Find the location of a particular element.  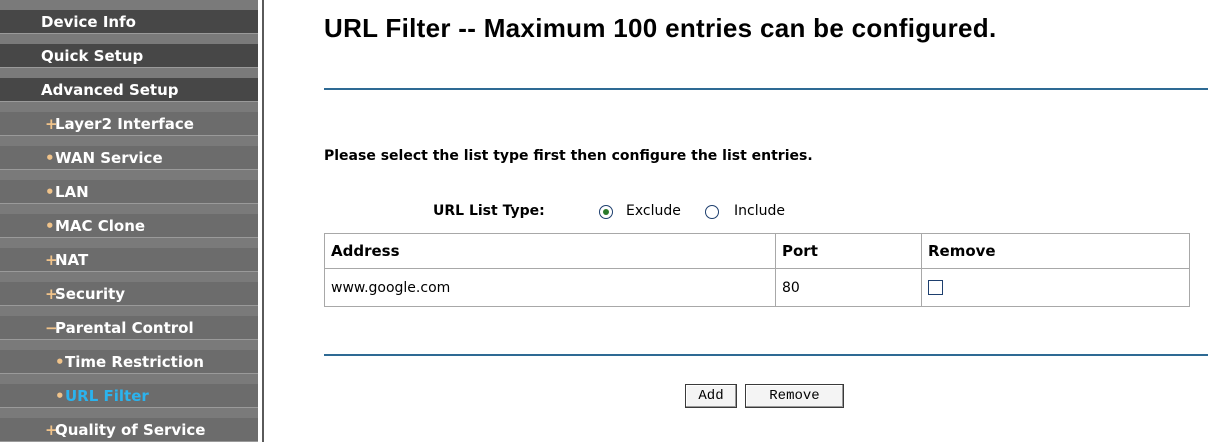

sidebar-item-mac-clone: •MAC Clone is located at coordinates (129, 226).